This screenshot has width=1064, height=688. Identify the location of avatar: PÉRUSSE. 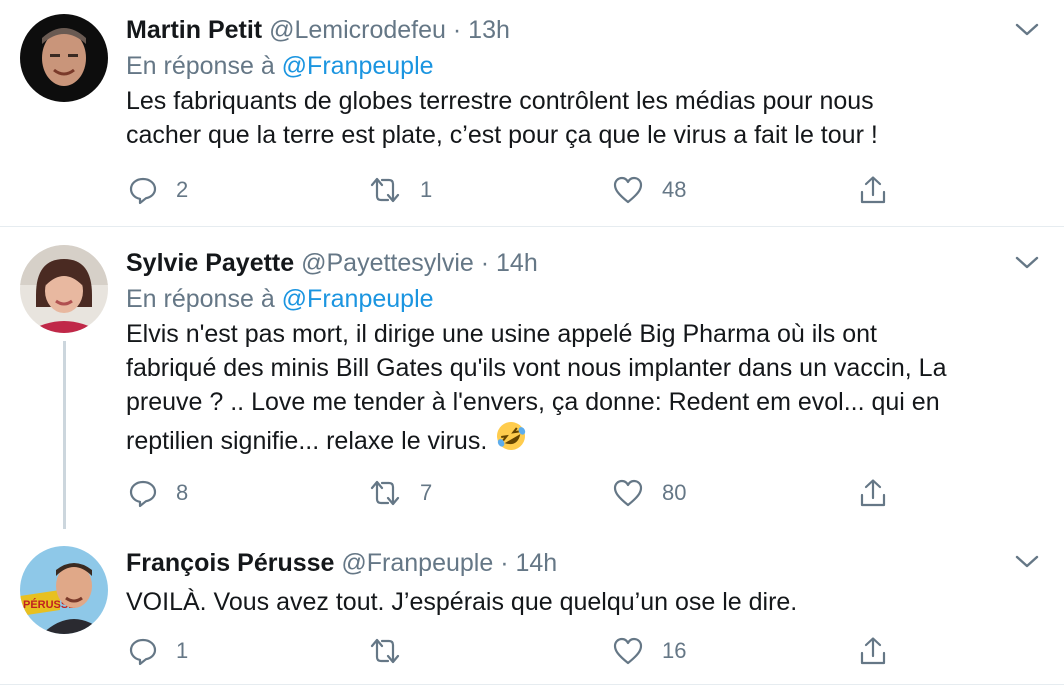
(64, 590).